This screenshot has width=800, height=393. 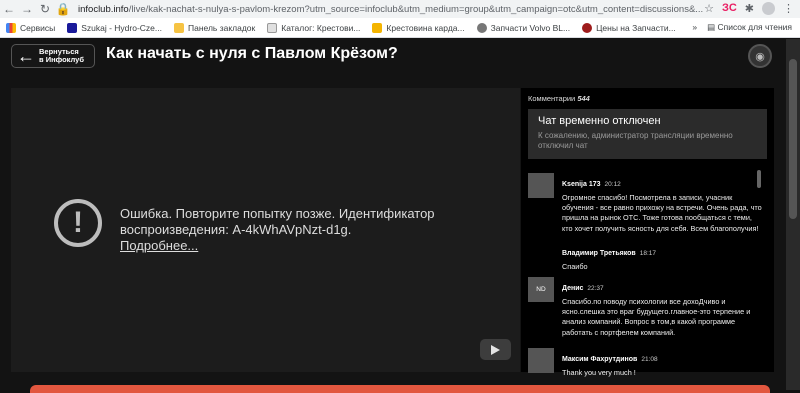 I want to click on youtube-play-button, so click(x=495, y=349).